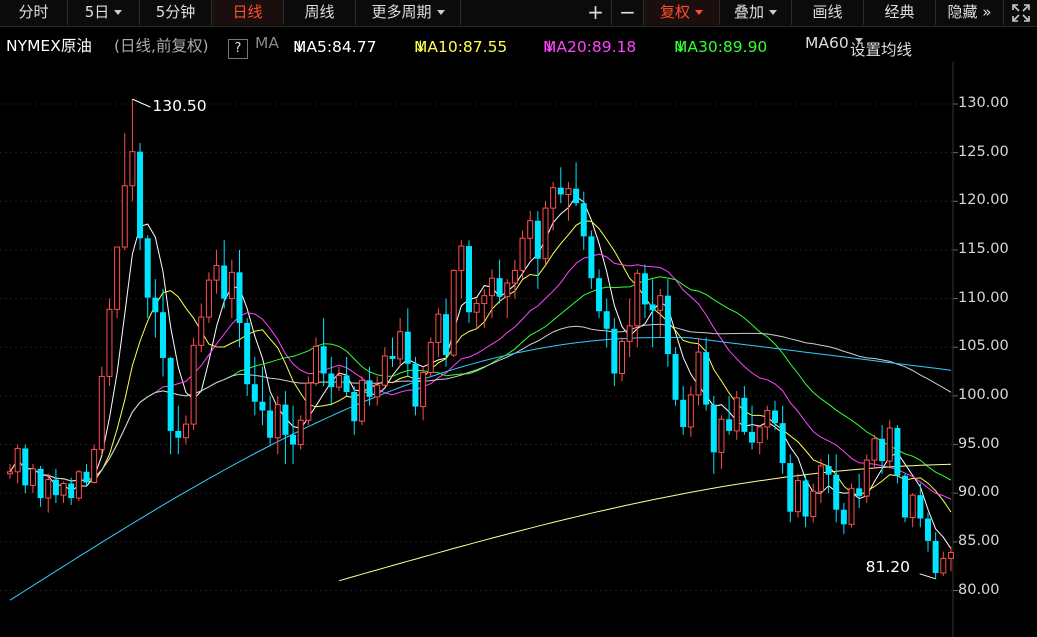  What do you see at coordinates (962, 12) in the screenshot?
I see `tab-label: 隐藏` at bounding box center [962, 12].